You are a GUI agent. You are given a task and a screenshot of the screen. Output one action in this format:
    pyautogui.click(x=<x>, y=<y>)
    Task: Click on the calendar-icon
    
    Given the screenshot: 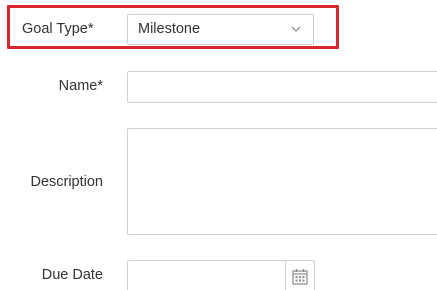 What is the action you would take?
    pyautogui.click(x=300, y=277)
    